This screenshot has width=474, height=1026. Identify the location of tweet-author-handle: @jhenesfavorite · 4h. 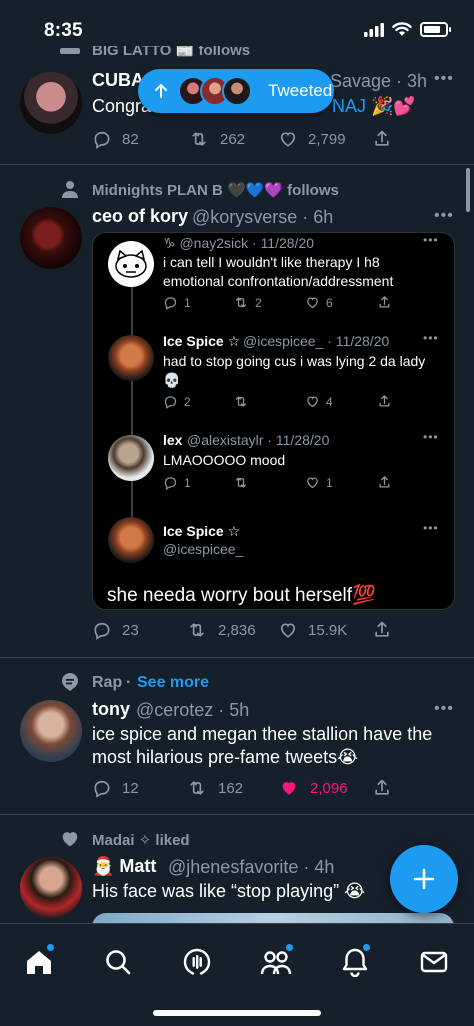
(251, 867).